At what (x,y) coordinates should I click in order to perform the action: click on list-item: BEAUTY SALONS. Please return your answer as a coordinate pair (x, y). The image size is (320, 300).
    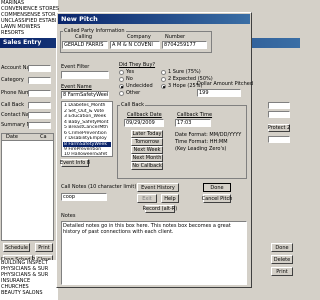
    Looking at the image, I should click on (22, 293).